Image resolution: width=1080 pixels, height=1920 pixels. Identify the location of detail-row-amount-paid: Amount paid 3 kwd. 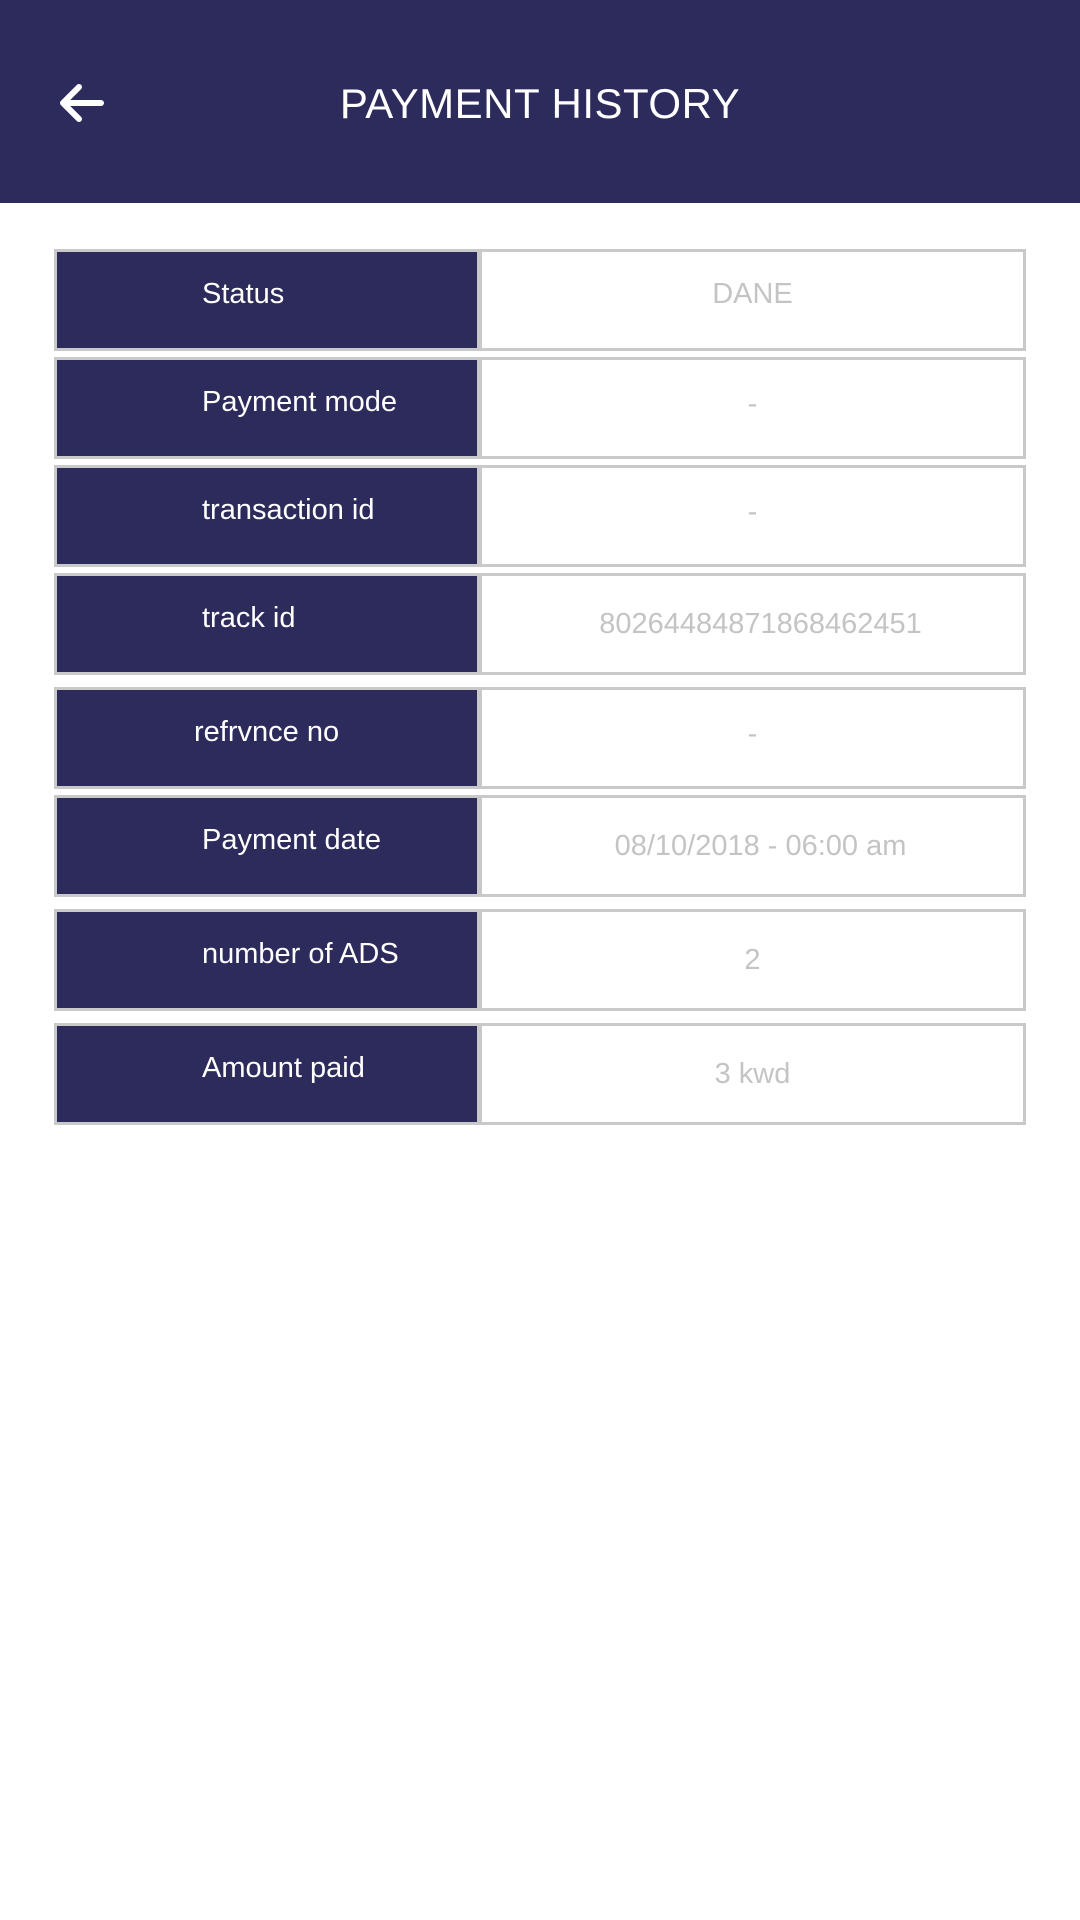
(540, 1074).